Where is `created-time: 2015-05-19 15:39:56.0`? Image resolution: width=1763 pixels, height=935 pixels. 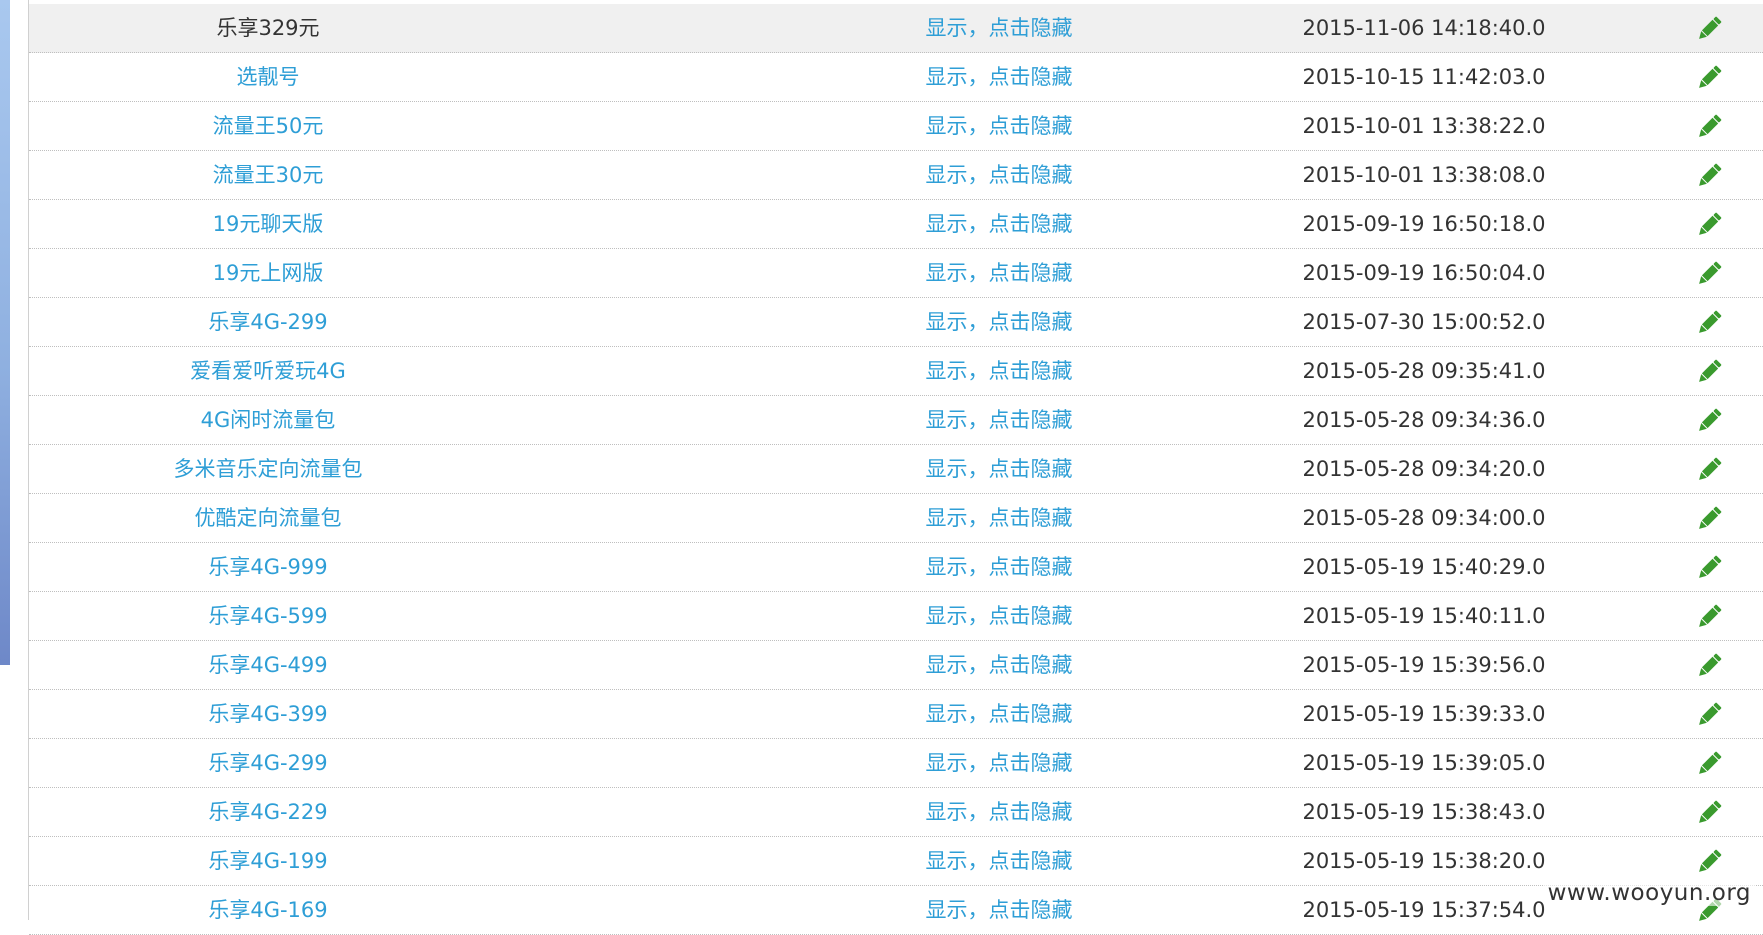
created-time: 2015-05-19 15:39:56.0 is located at coordinates (1424, 665).